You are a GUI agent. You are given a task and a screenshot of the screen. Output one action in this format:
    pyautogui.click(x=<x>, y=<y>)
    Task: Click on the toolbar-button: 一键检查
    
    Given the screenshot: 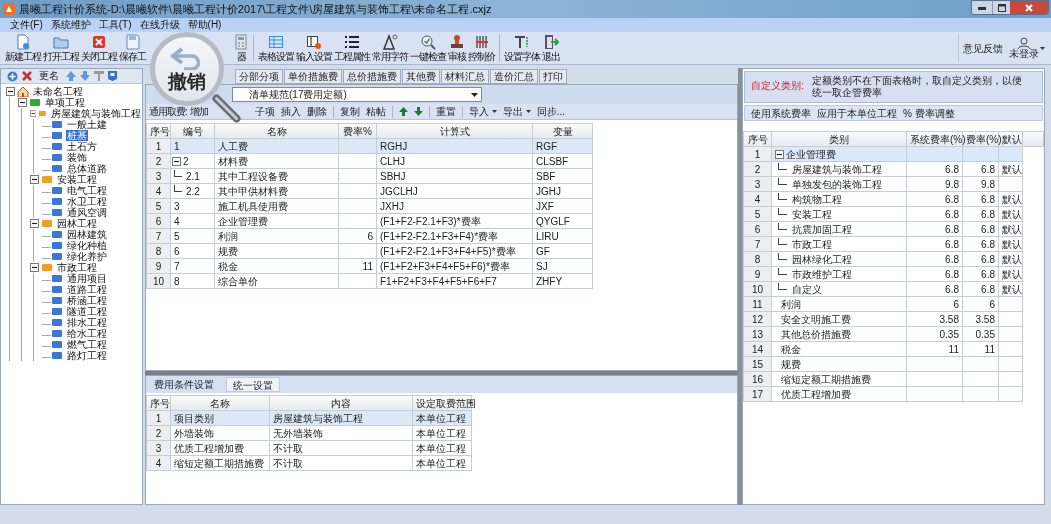 What is the action you would take?
    pyautogui.click(x=428, y=48)
    